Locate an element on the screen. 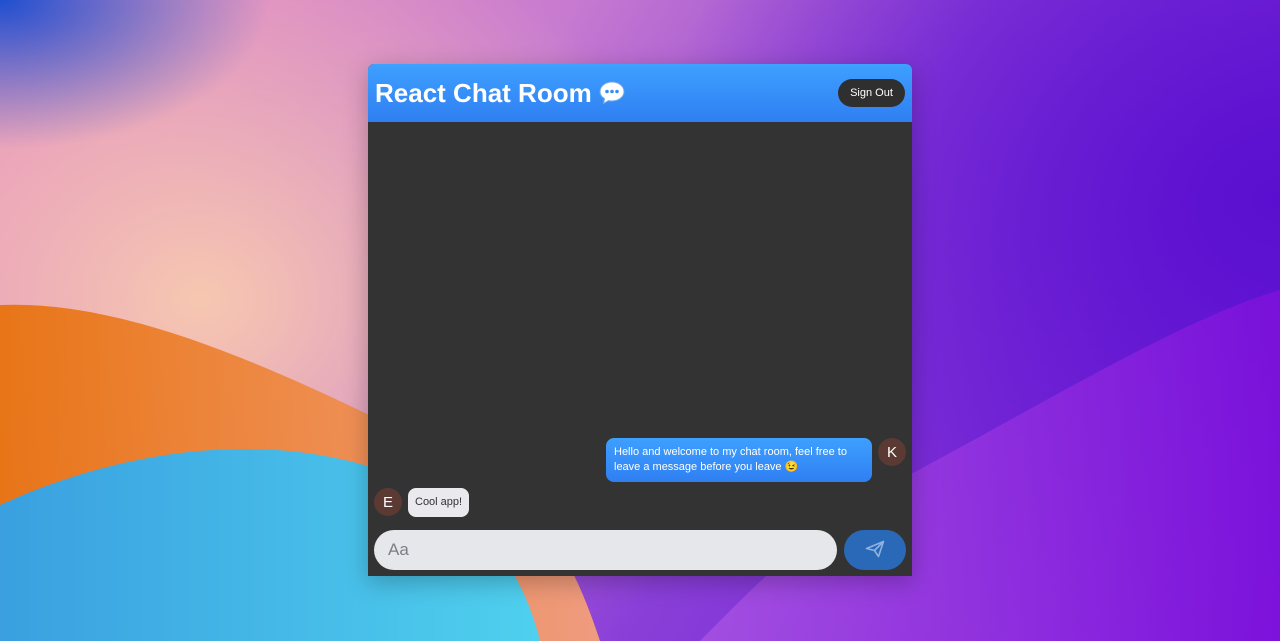 The image size is (1280, 641). message-received: E Cool app! is located at coordinates (422, 502).